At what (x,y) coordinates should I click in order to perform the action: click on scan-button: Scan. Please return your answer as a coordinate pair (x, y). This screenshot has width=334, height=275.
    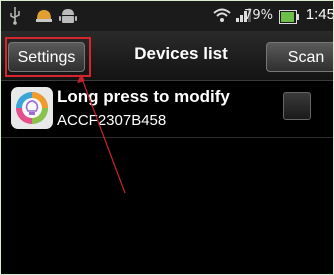
    Looking at the image, I should click on (299, 57).